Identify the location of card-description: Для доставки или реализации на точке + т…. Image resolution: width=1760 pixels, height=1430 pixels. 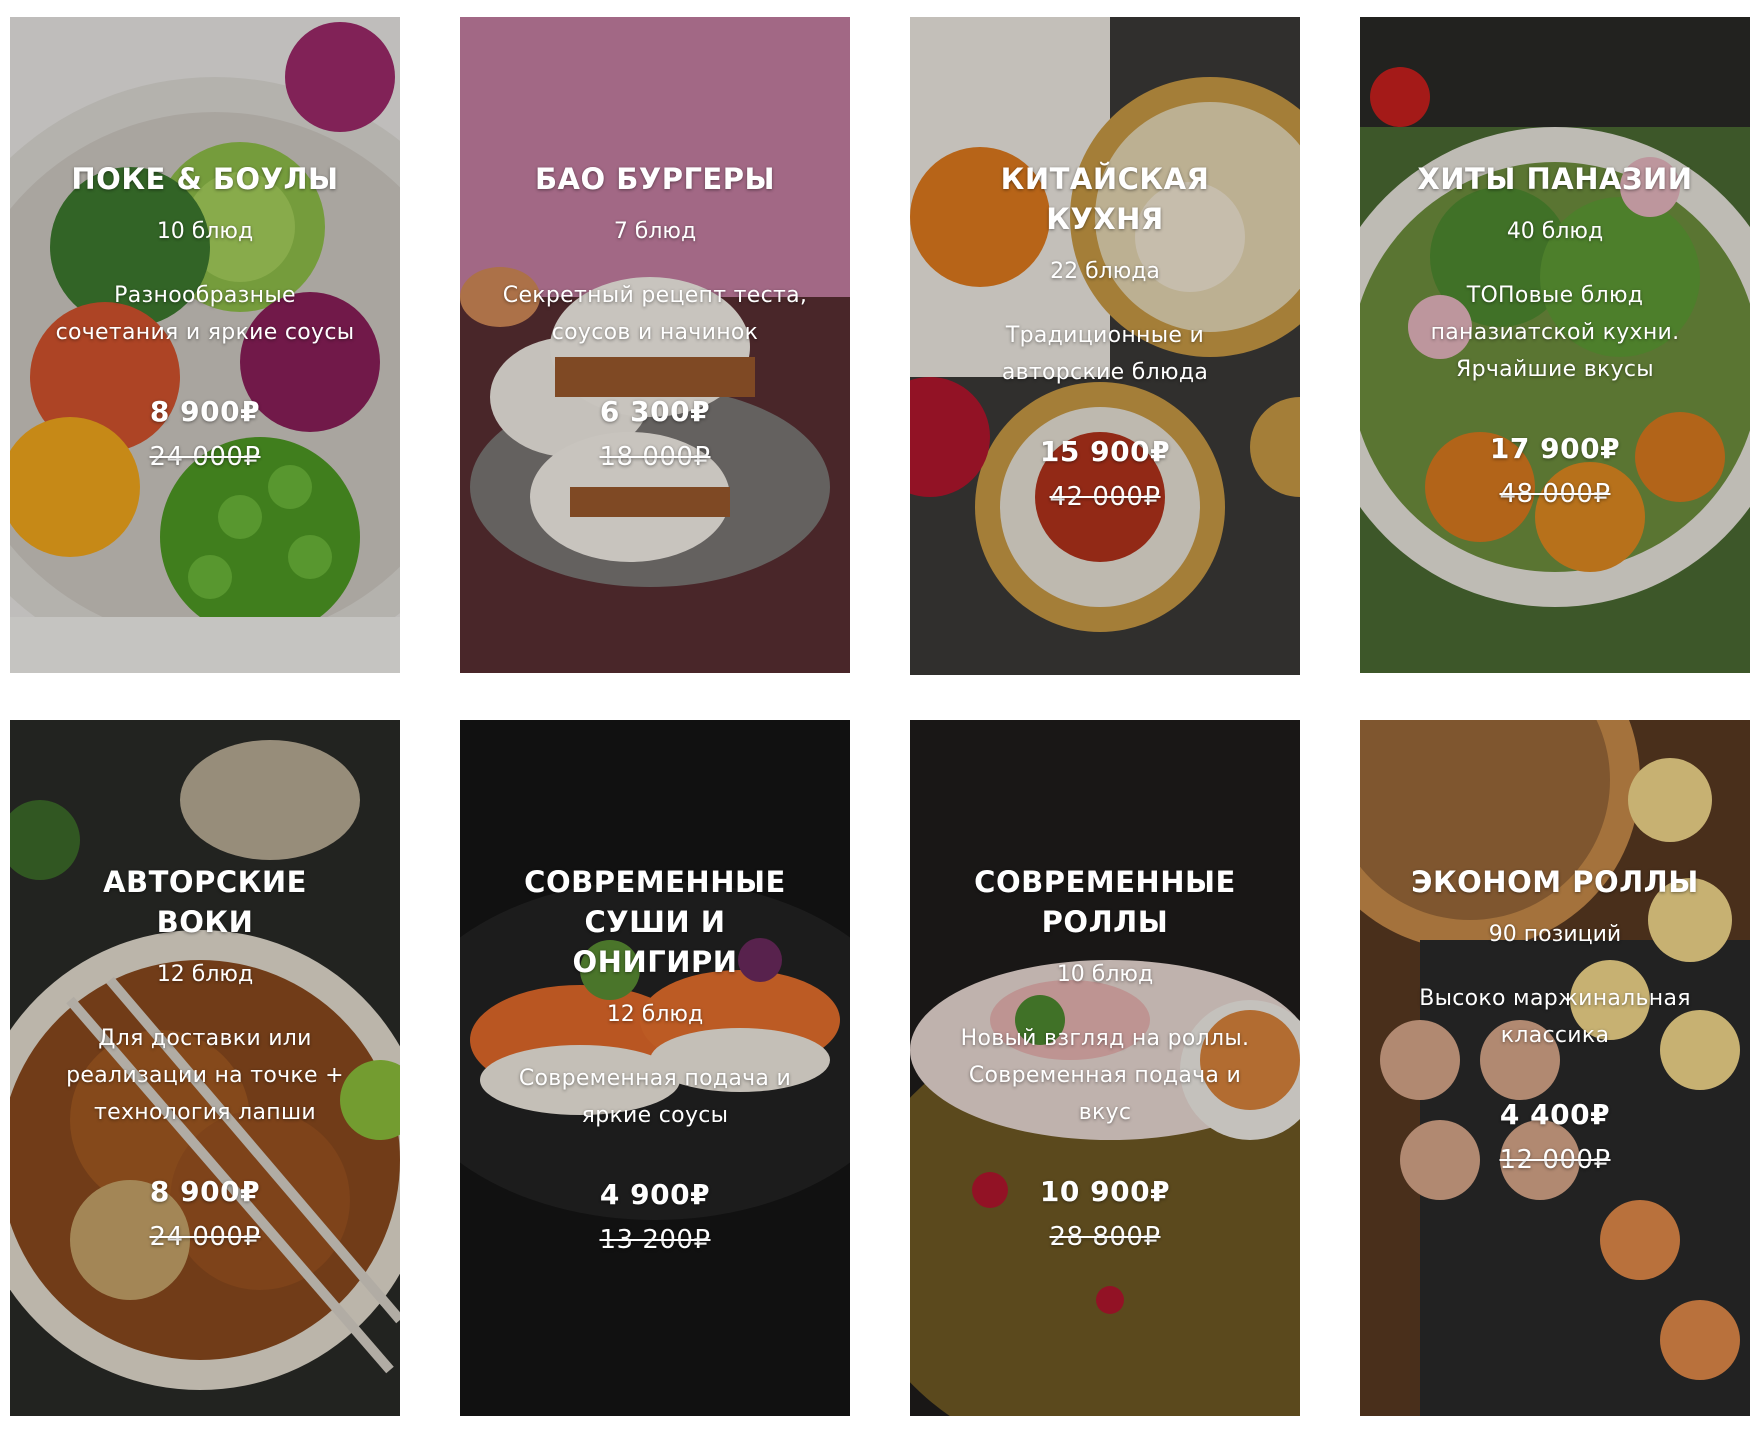
(205, 1075).